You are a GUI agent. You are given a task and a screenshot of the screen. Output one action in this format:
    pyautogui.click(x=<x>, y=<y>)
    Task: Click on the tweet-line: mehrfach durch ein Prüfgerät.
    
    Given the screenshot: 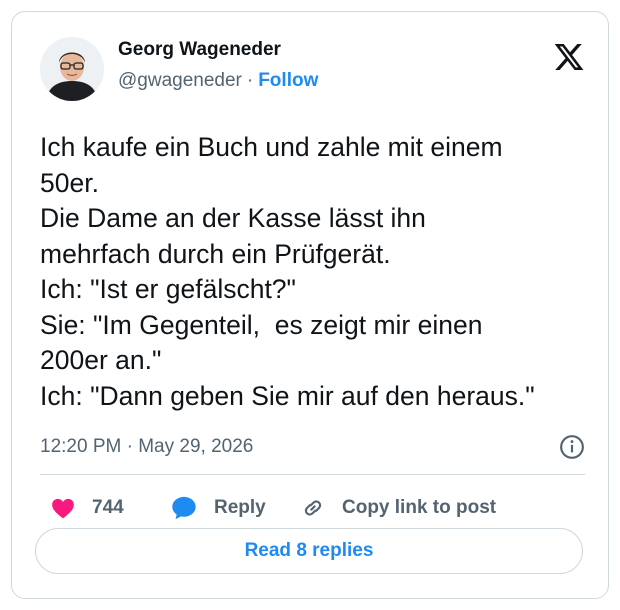 What is the action you would take?
    pyautogui.click(x=215, y=253)
    